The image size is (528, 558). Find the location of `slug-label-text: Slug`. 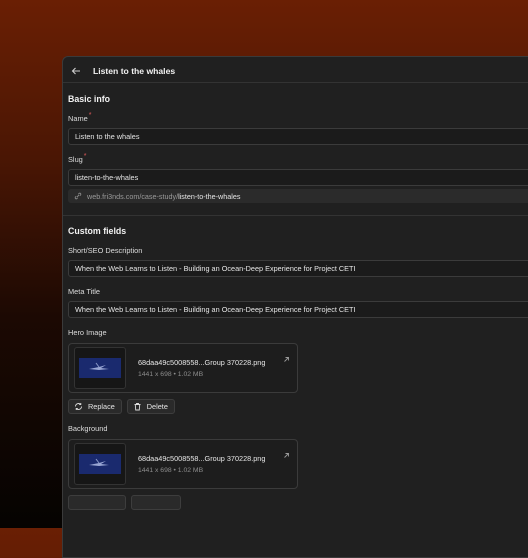

slug-label-text: Slug is located at coordinates (75, 159).